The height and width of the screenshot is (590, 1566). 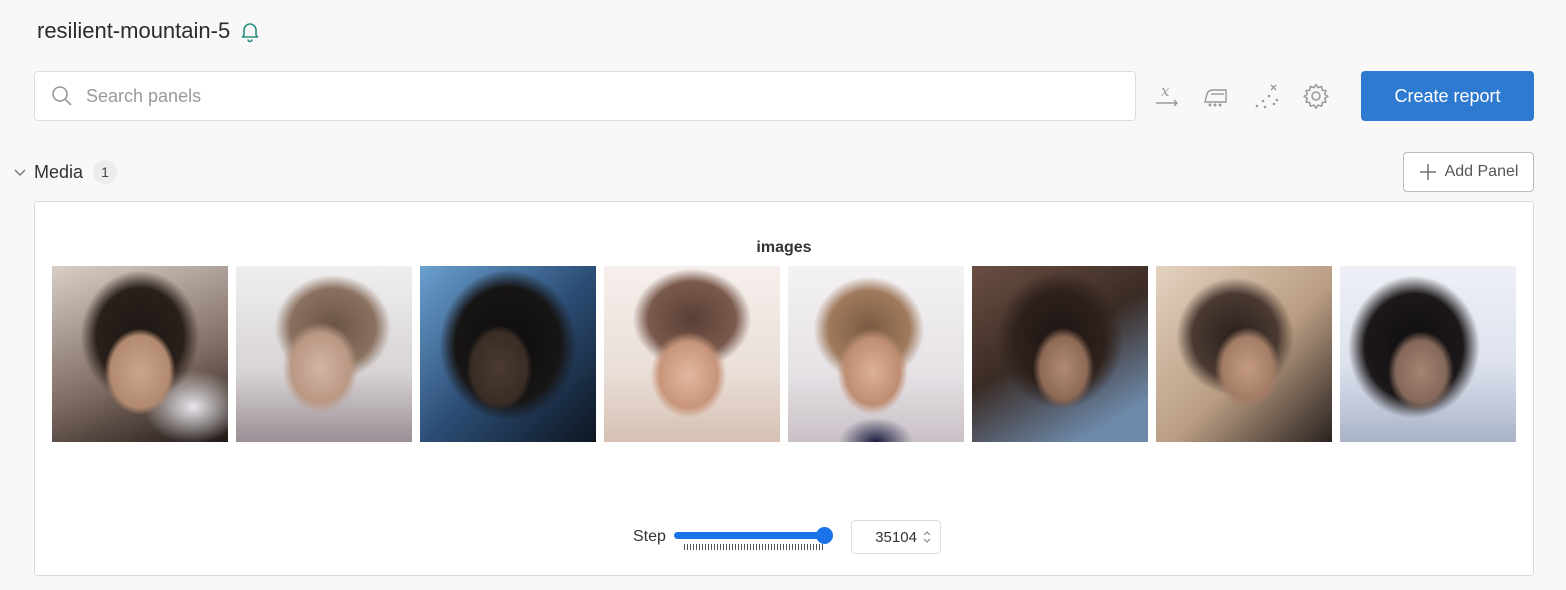 I want to click on run-title: resilient-mountain-5, so click(x=149, y=31).